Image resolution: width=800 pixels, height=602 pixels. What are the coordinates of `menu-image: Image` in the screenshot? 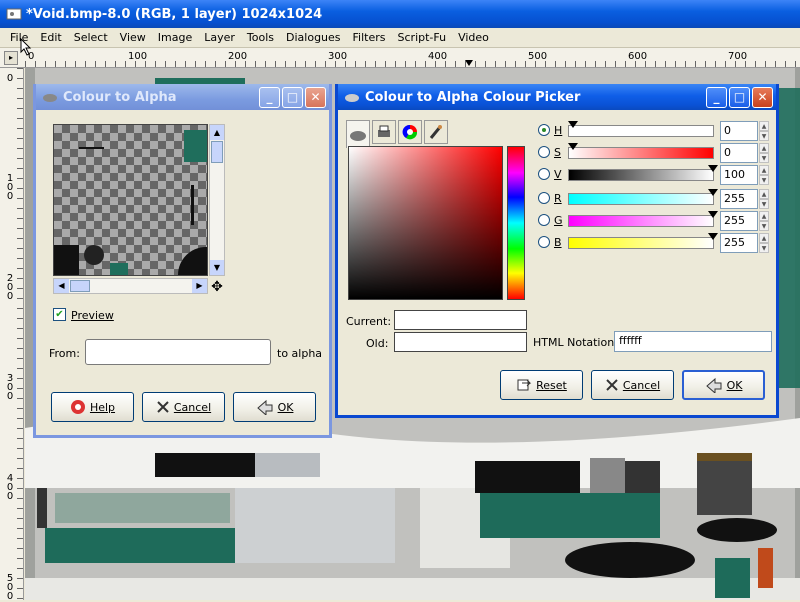 It's located at (175, 37).